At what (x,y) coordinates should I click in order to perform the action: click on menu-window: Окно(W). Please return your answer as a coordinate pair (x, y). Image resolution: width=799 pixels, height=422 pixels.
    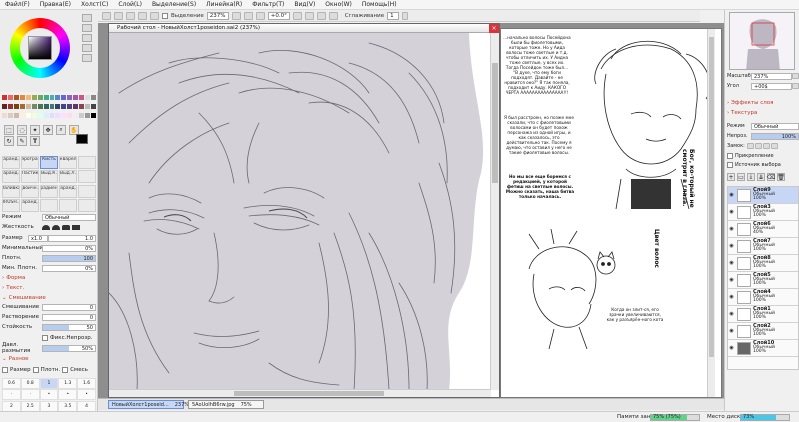
    Looking at the image, I should click on (338, 5).